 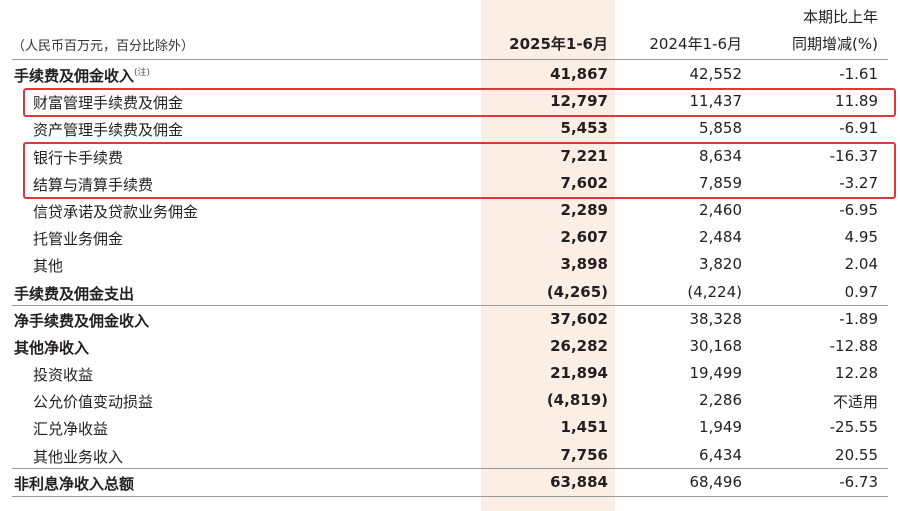 What do you see at coordinates (853, 155) in the screenshot?
I see `row-change: -16.37` at bounding box center [853, 155].